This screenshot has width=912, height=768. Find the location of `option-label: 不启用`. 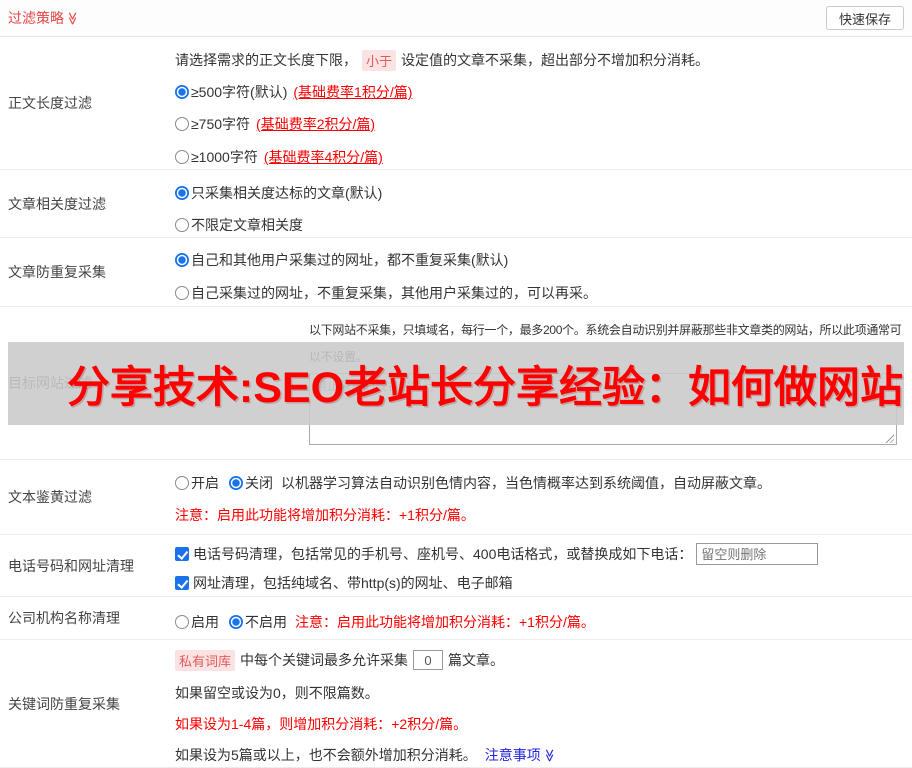

option-label: 不启用 is located at coordinates (266, 622).